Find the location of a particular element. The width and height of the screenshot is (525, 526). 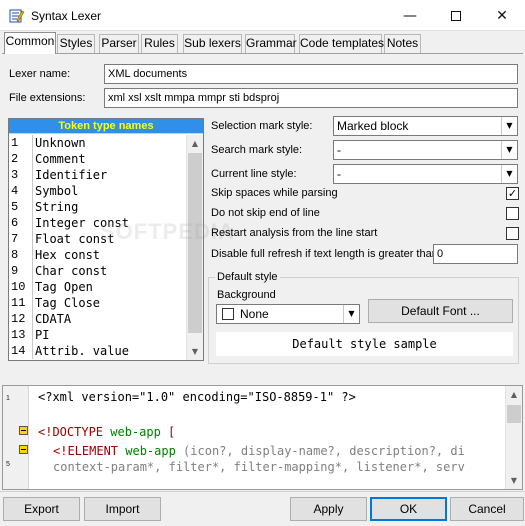

code-token: (icon?, display-name?, description?, di is located at coordinates (320, 451).